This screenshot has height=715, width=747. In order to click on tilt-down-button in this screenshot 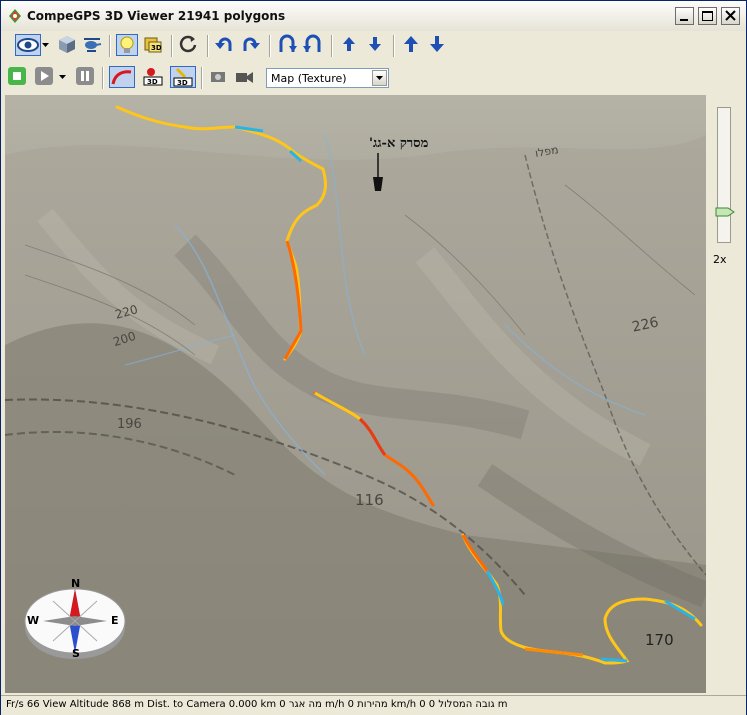, I will do `click(314, 45)`.